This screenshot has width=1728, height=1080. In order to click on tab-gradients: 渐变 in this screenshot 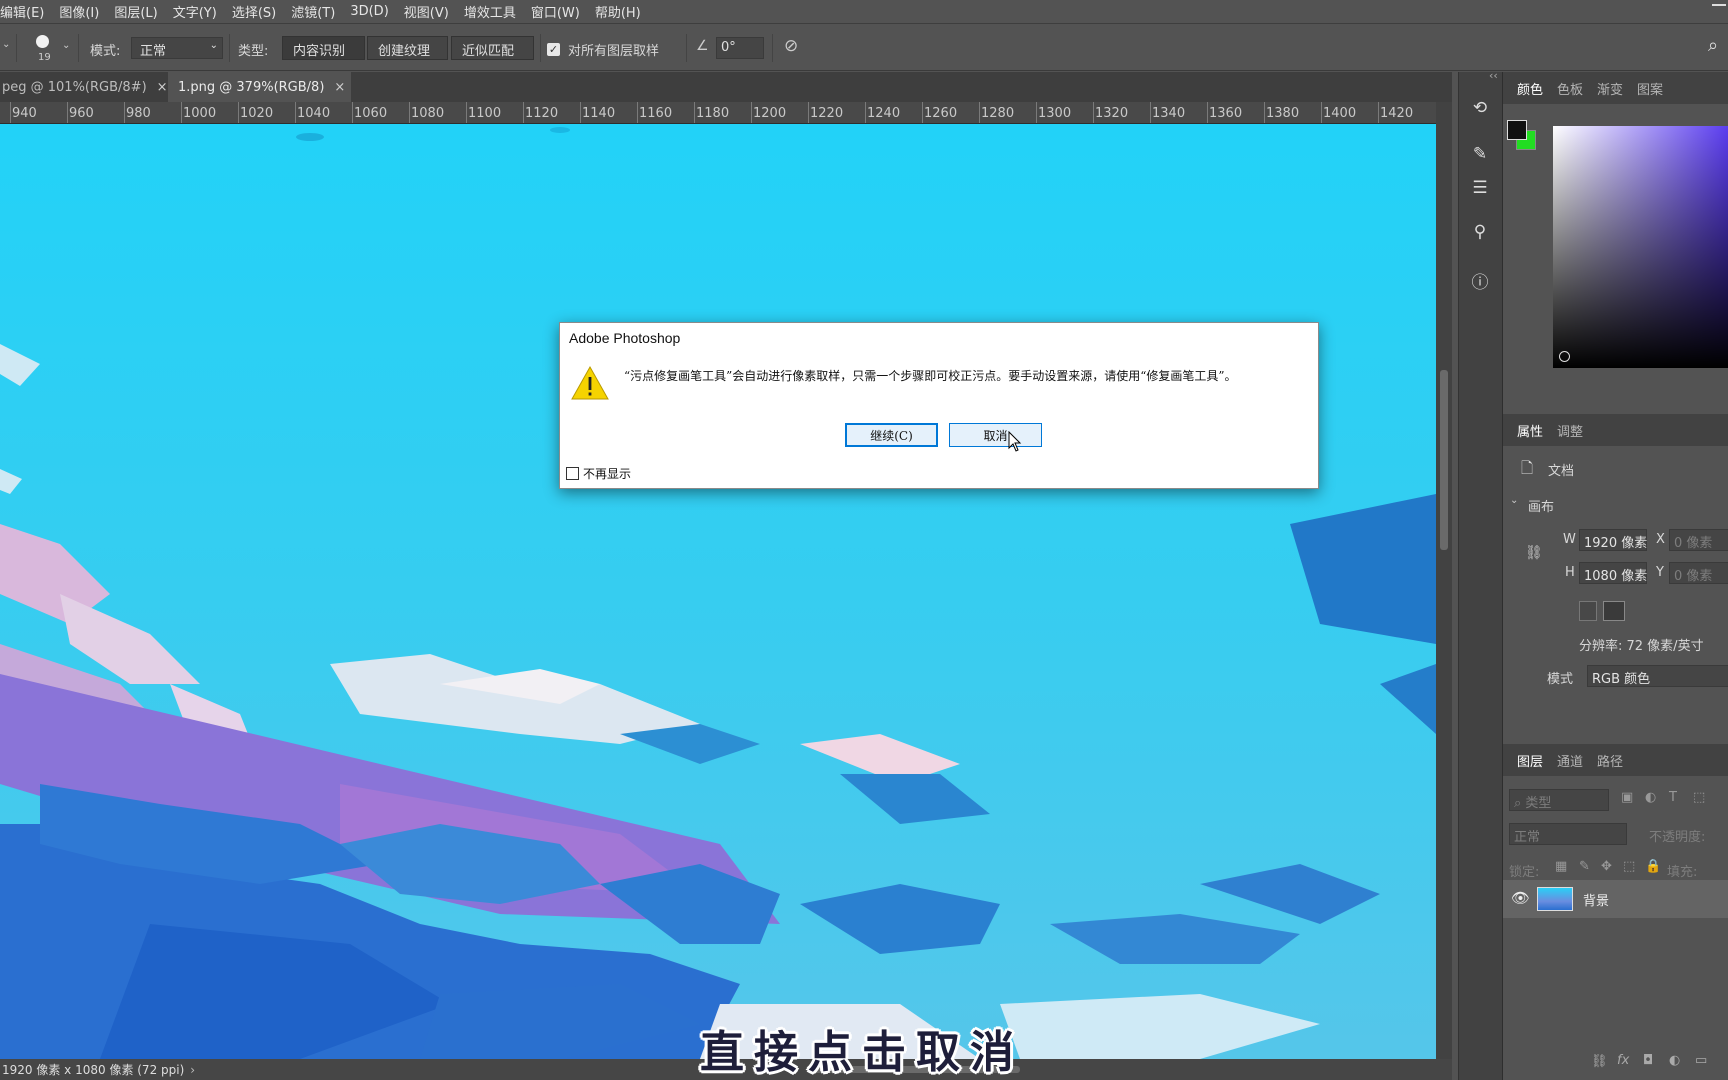, I will do `click(1610, 88)`.